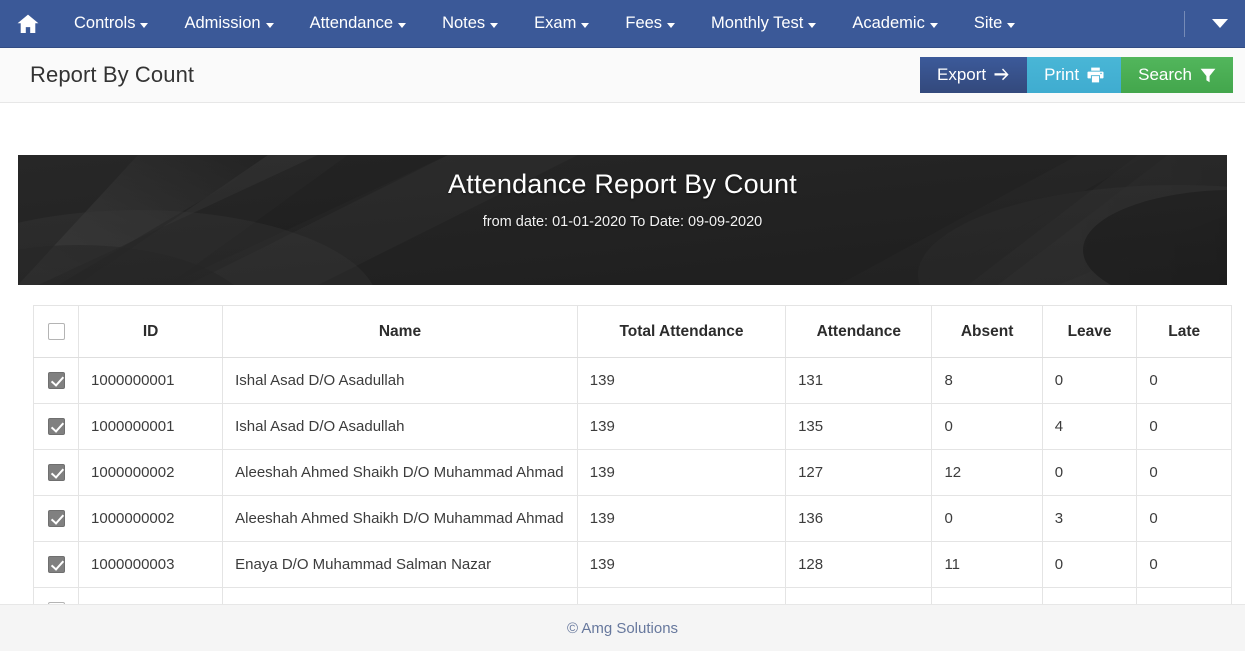 This screenshot has width=1245, height=651. I want to click on search-button-label: Search, so click(1165, 74).